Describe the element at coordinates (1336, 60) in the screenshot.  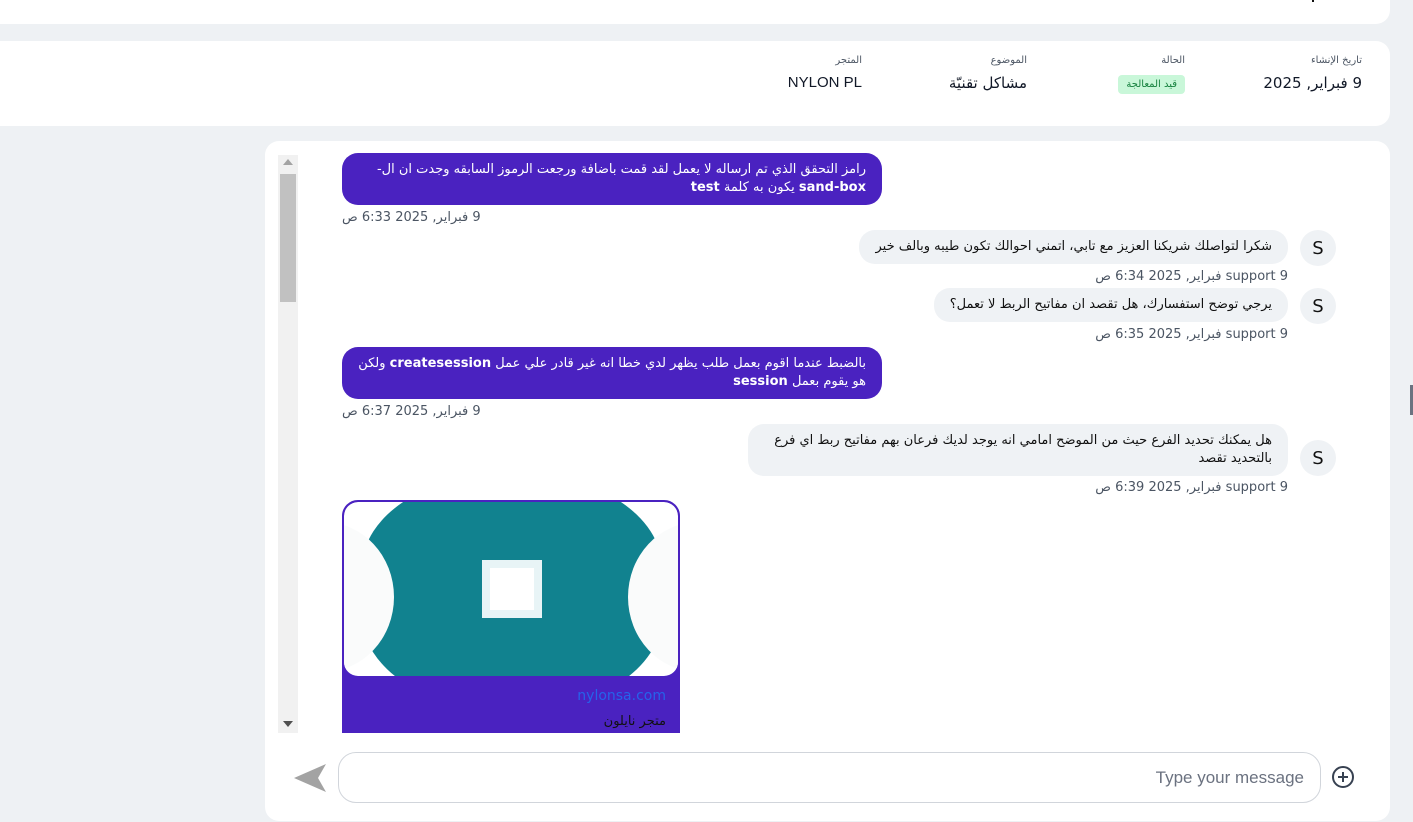
I see `created-date-label: تاريخ الإنشاء` at that location.